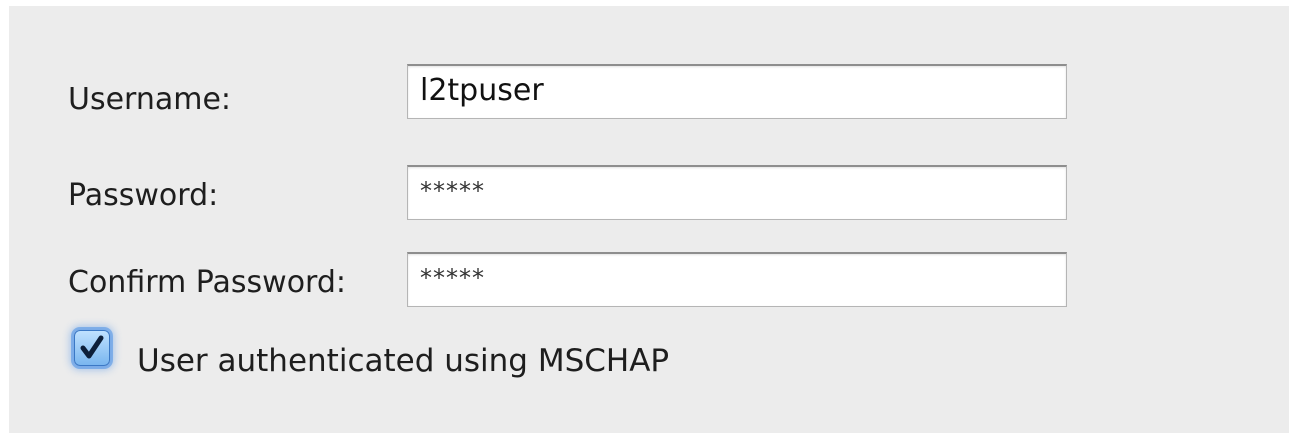  I want to click on mschap-label: User authenticated using MSCHAP, so click(403, 361).